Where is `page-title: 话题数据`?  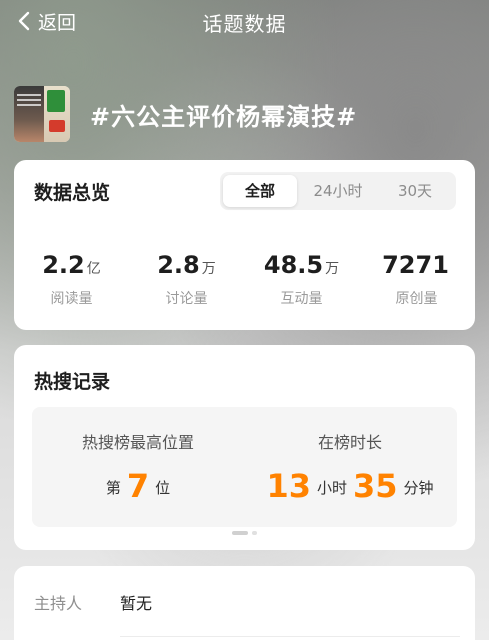
page-title: 话题数据 is located at coordinates (244, 24).